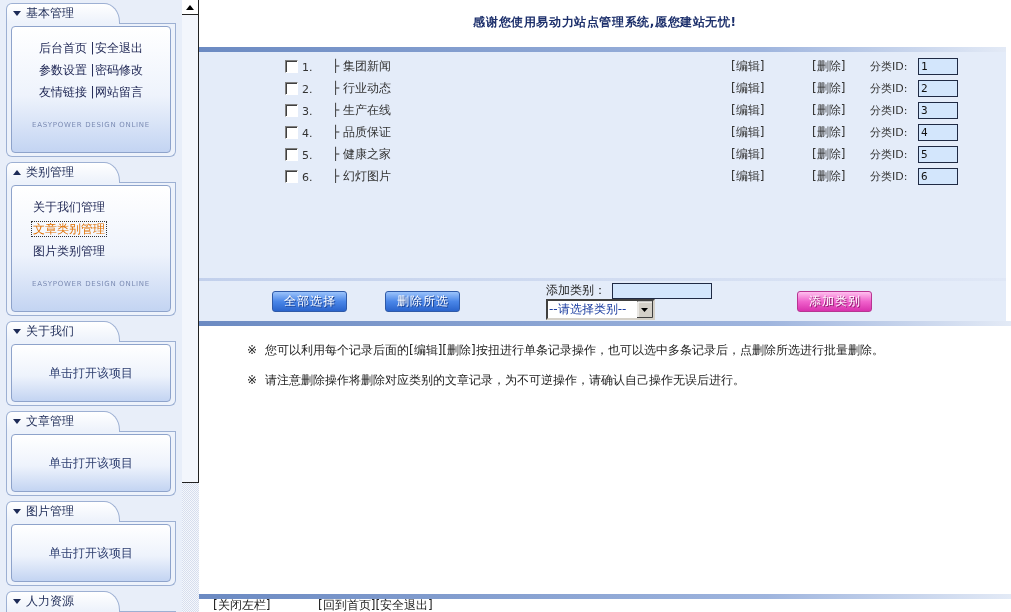  Describe the element at coordinates (505, 380) in the screenshot. I see `note-text: 请注意删除操作将删除对应类别的文章记录，为不可逆操作，请确认自己操作无误后进行。` at that location.